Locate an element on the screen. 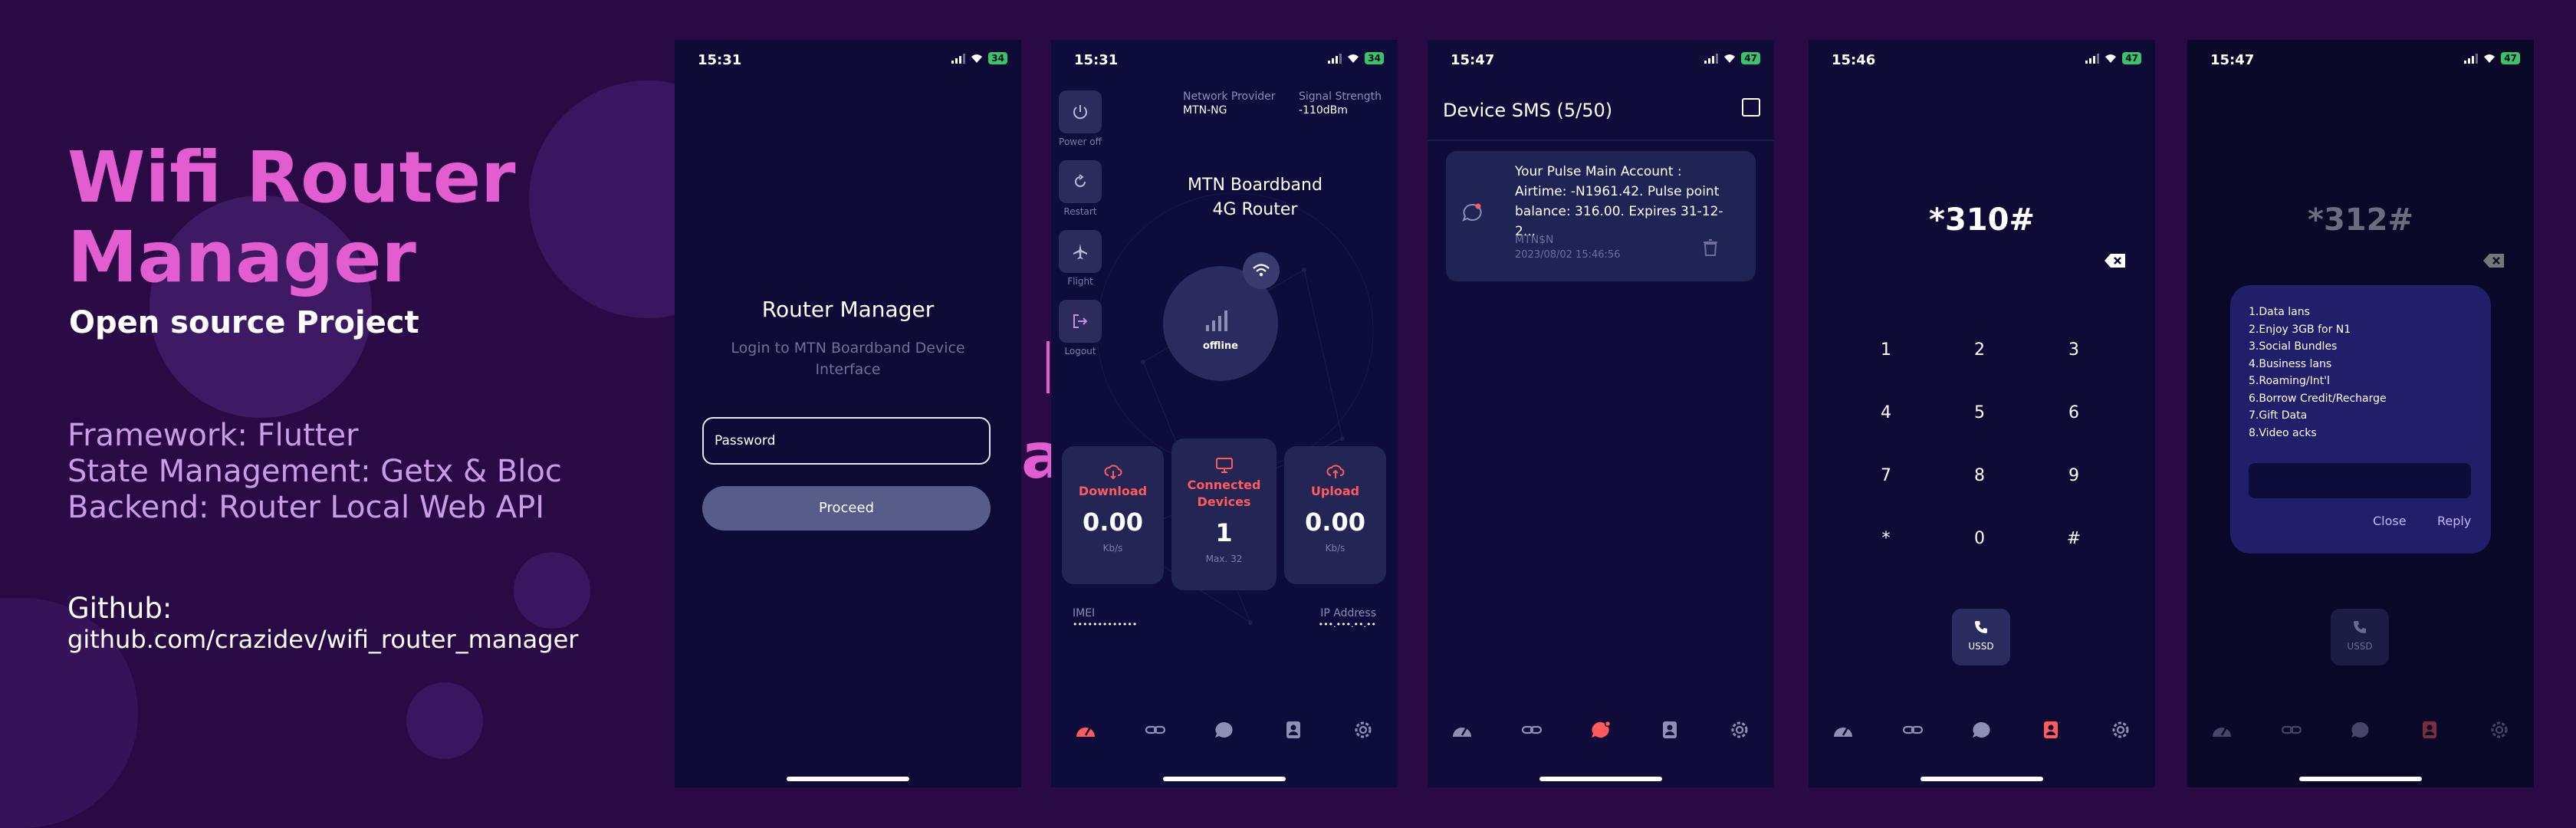 The image size is (2576, 828). ussd-menu-item: 2.Enjoy 3GB for N1 is located at coordinates (2300, 330).